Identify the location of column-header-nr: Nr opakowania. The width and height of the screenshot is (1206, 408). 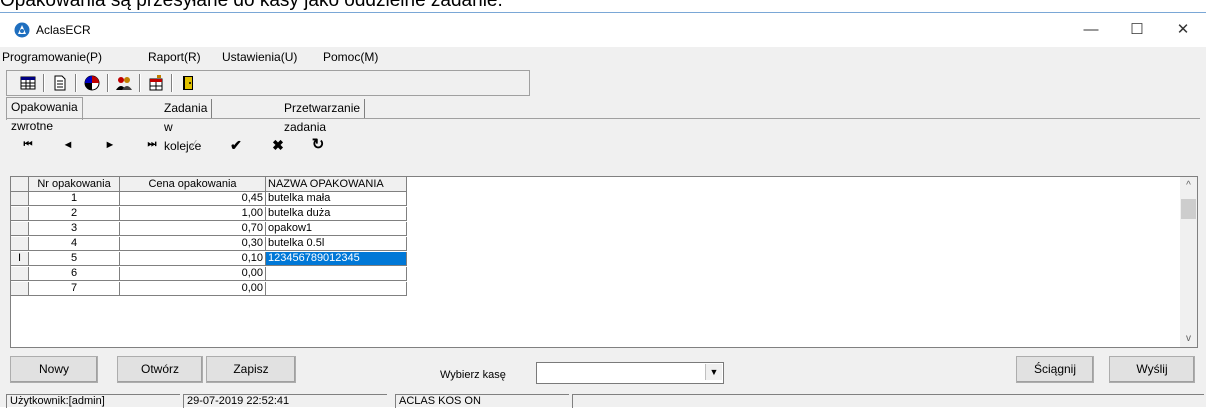
(74, 184).